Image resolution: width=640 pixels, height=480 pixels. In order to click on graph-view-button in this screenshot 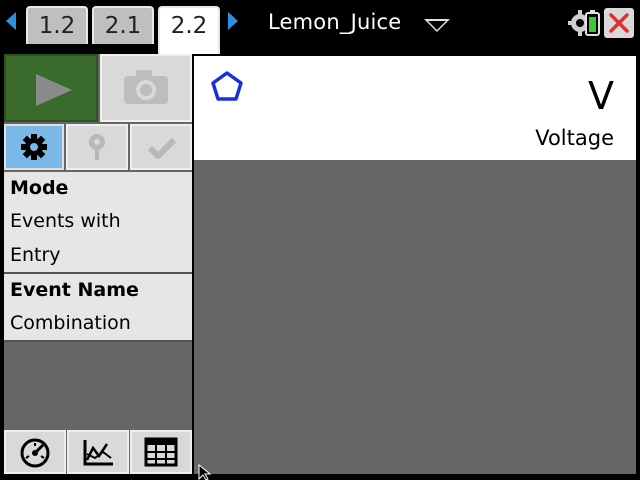, I will do `click(98, 452)`.